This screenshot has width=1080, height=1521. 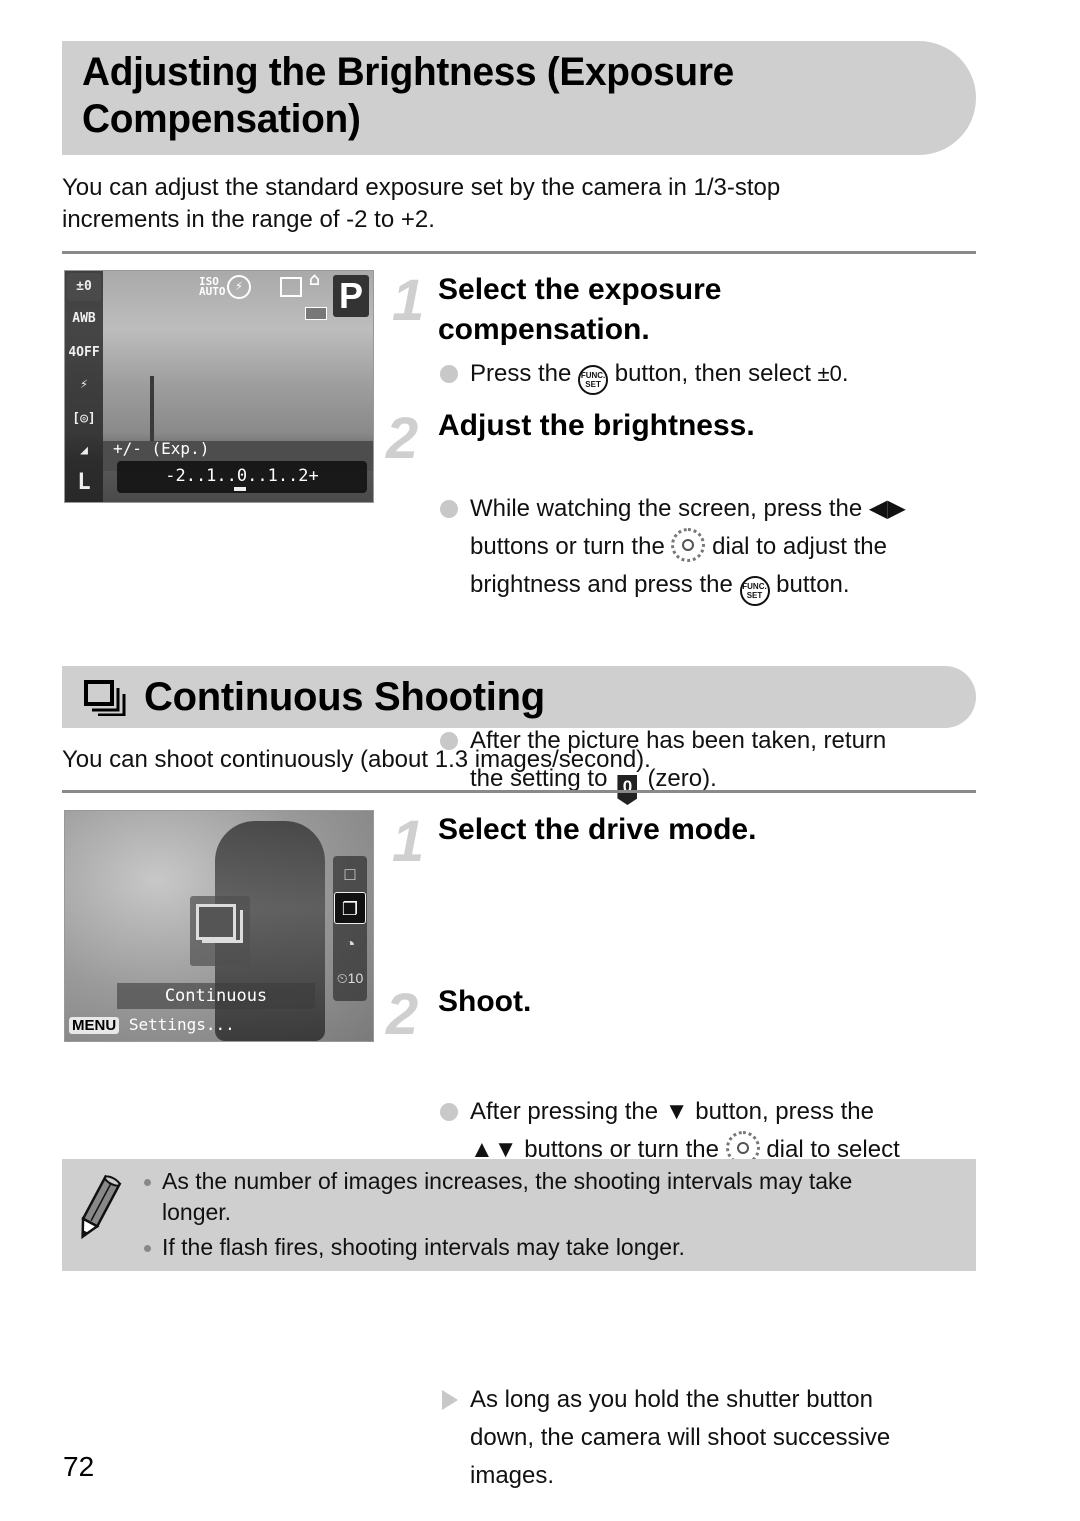 I want to click on exposure-menu-item: ±0, so click(x=84, y=287).